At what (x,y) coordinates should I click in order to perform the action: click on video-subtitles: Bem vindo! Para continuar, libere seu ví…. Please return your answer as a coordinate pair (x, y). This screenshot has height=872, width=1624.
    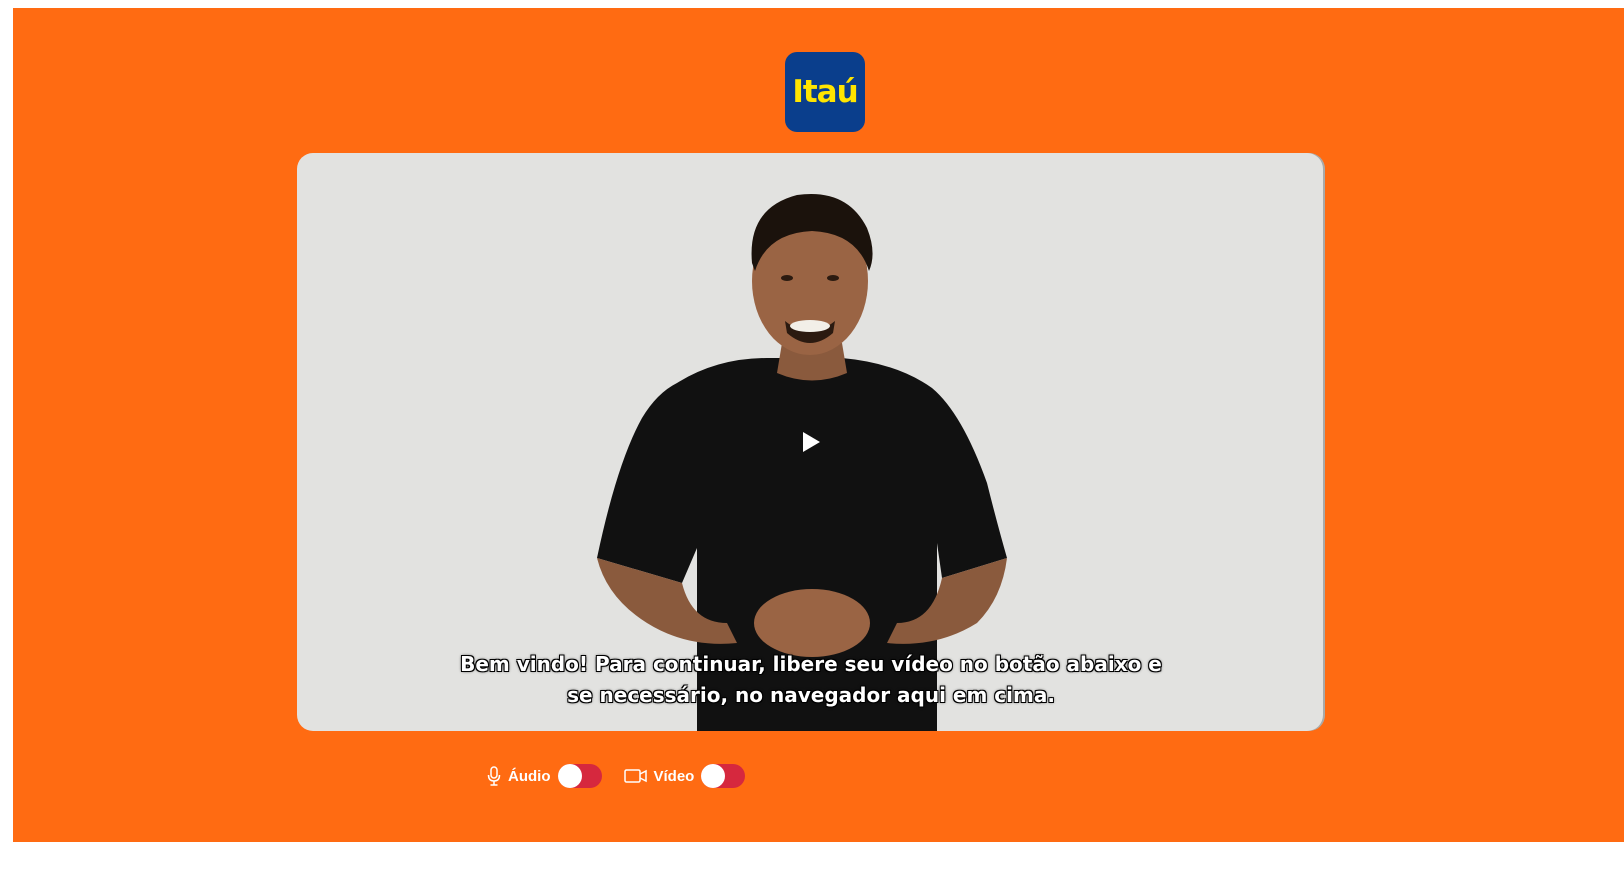
    Looking at the image, I should click on (811, 680).